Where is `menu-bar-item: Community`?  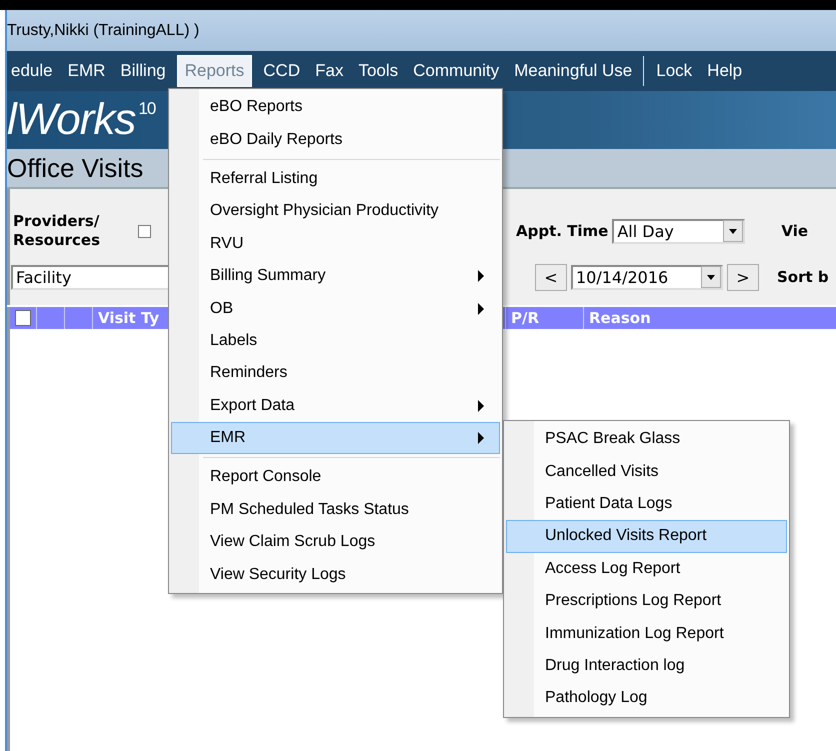
menu-bar-item: Community is located at coordinates (456, 71).